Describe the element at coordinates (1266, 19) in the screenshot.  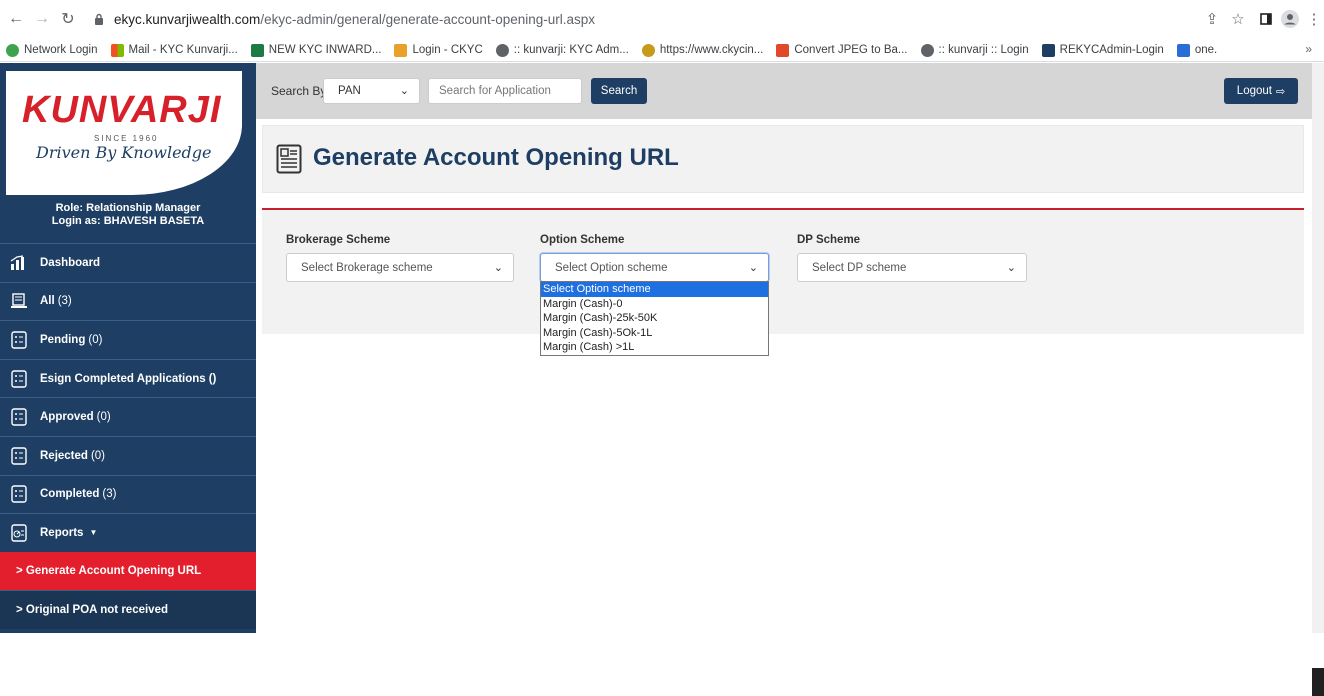
I see `side-panel-icon` at that location.